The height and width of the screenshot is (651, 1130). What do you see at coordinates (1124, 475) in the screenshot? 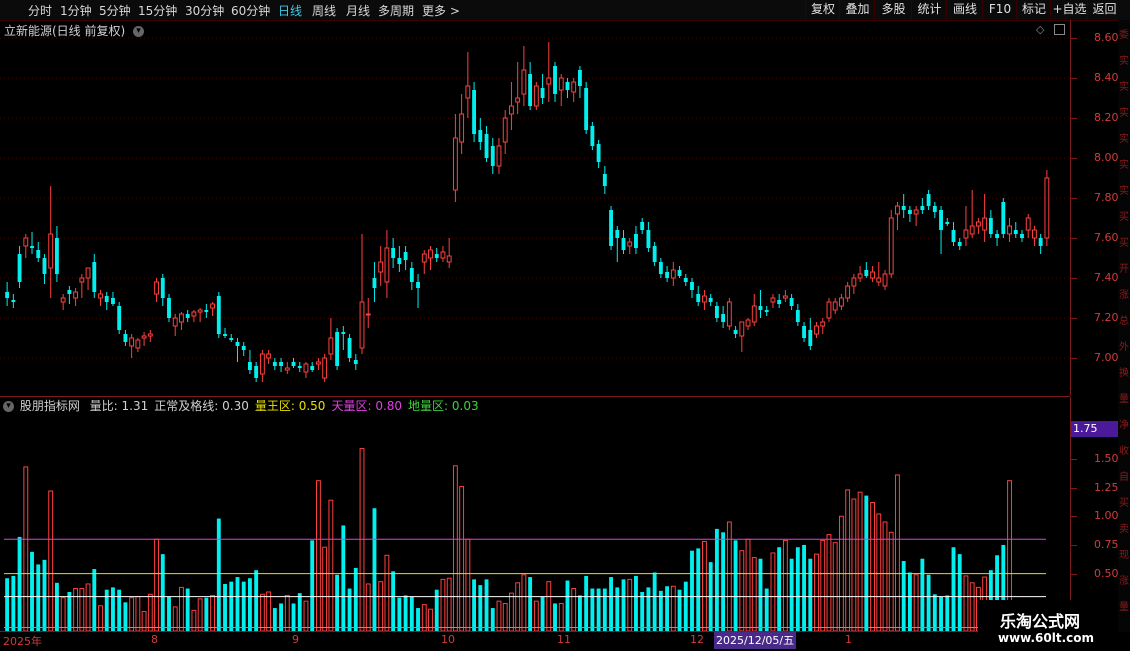
I see `sidebar-item: 自` at bounding box center [1124, 475].